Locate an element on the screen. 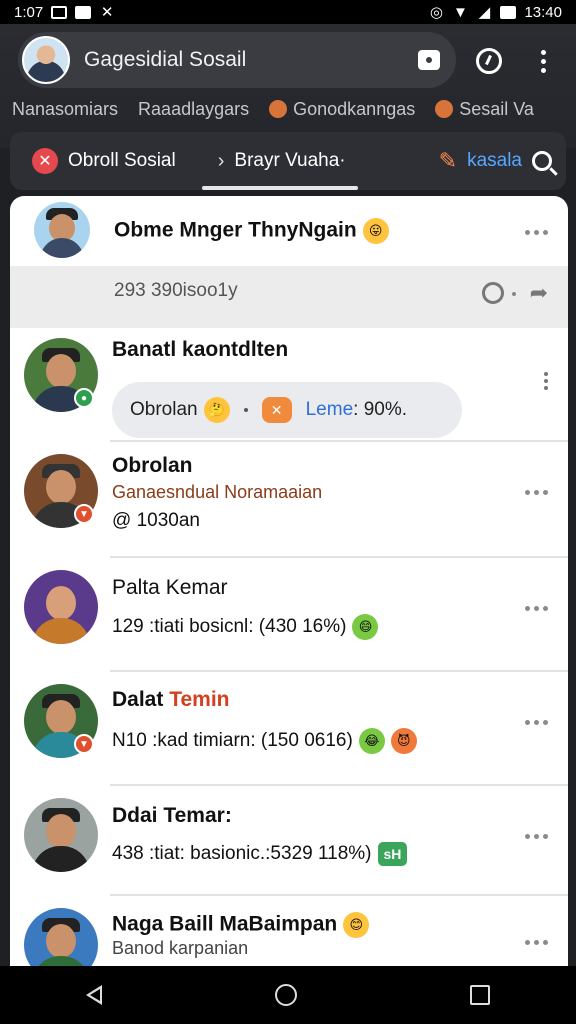  tab-kasala: ✎ kasala is located at coordinates (480, 161).